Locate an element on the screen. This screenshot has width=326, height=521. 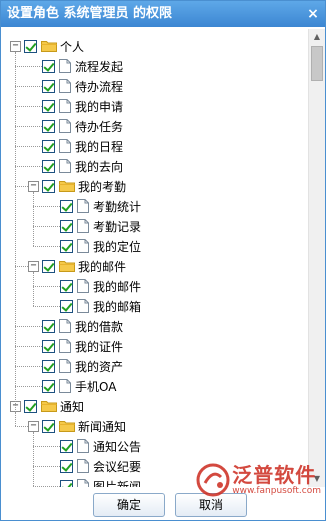
tree-node-label: 待办任务 is located at coordinates (99, 126).